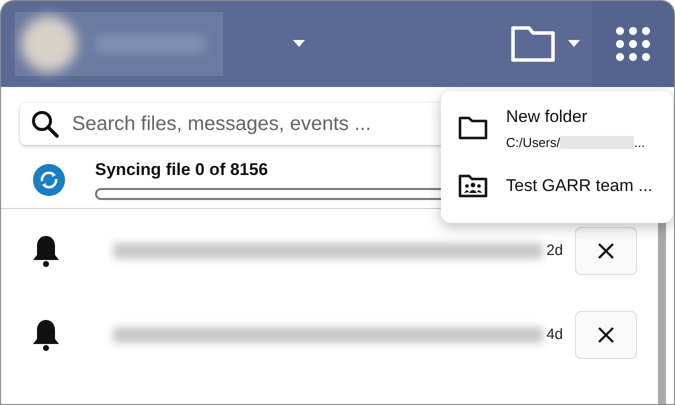 Image resolution: width=675 pixels, height=405 pixels. Describe the element at coordinates (49, 180) in the screenshot. I see `sync-icon` at that location.